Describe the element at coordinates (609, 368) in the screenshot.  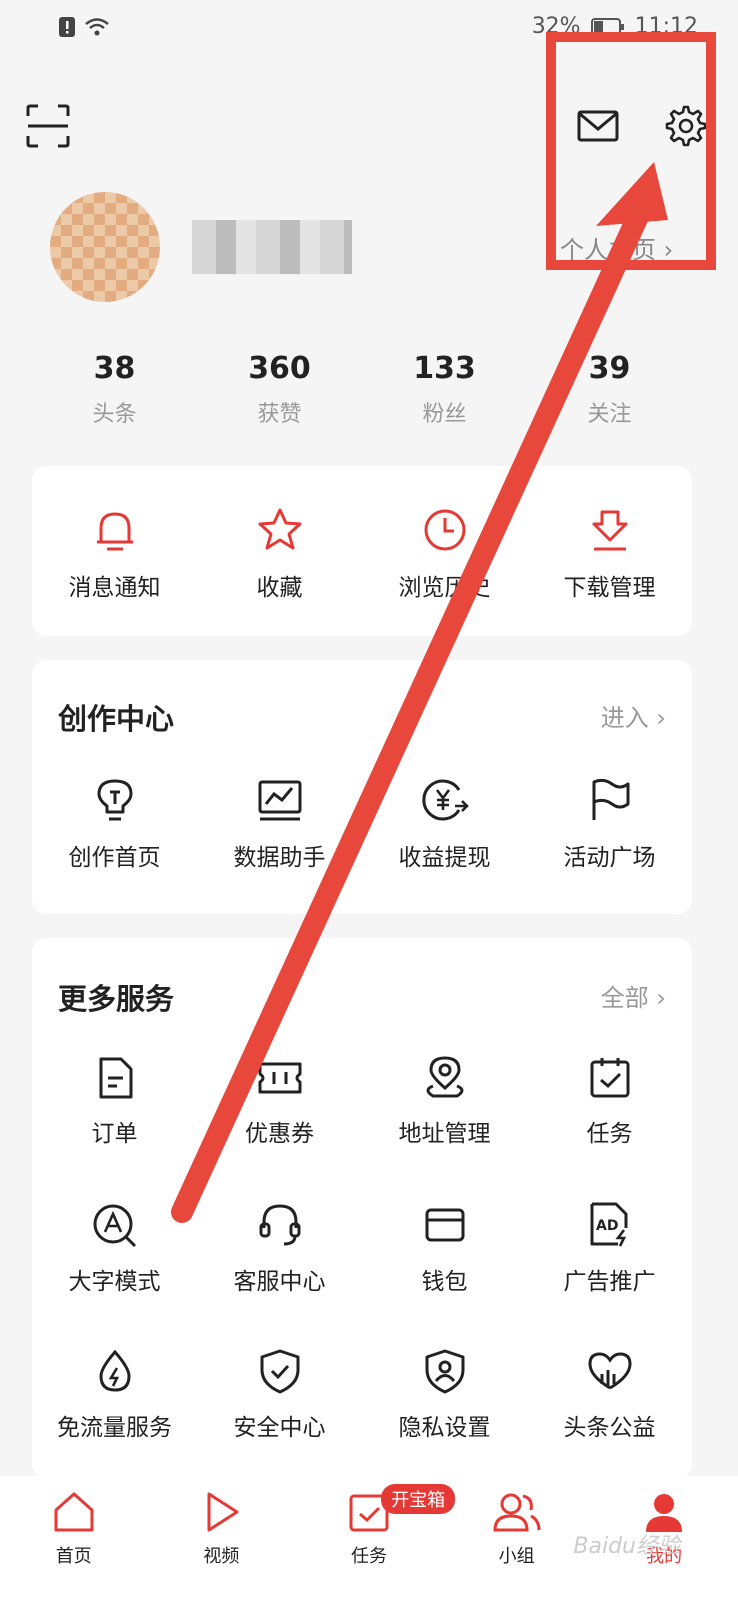
I see `stat-value: 39` at that location.